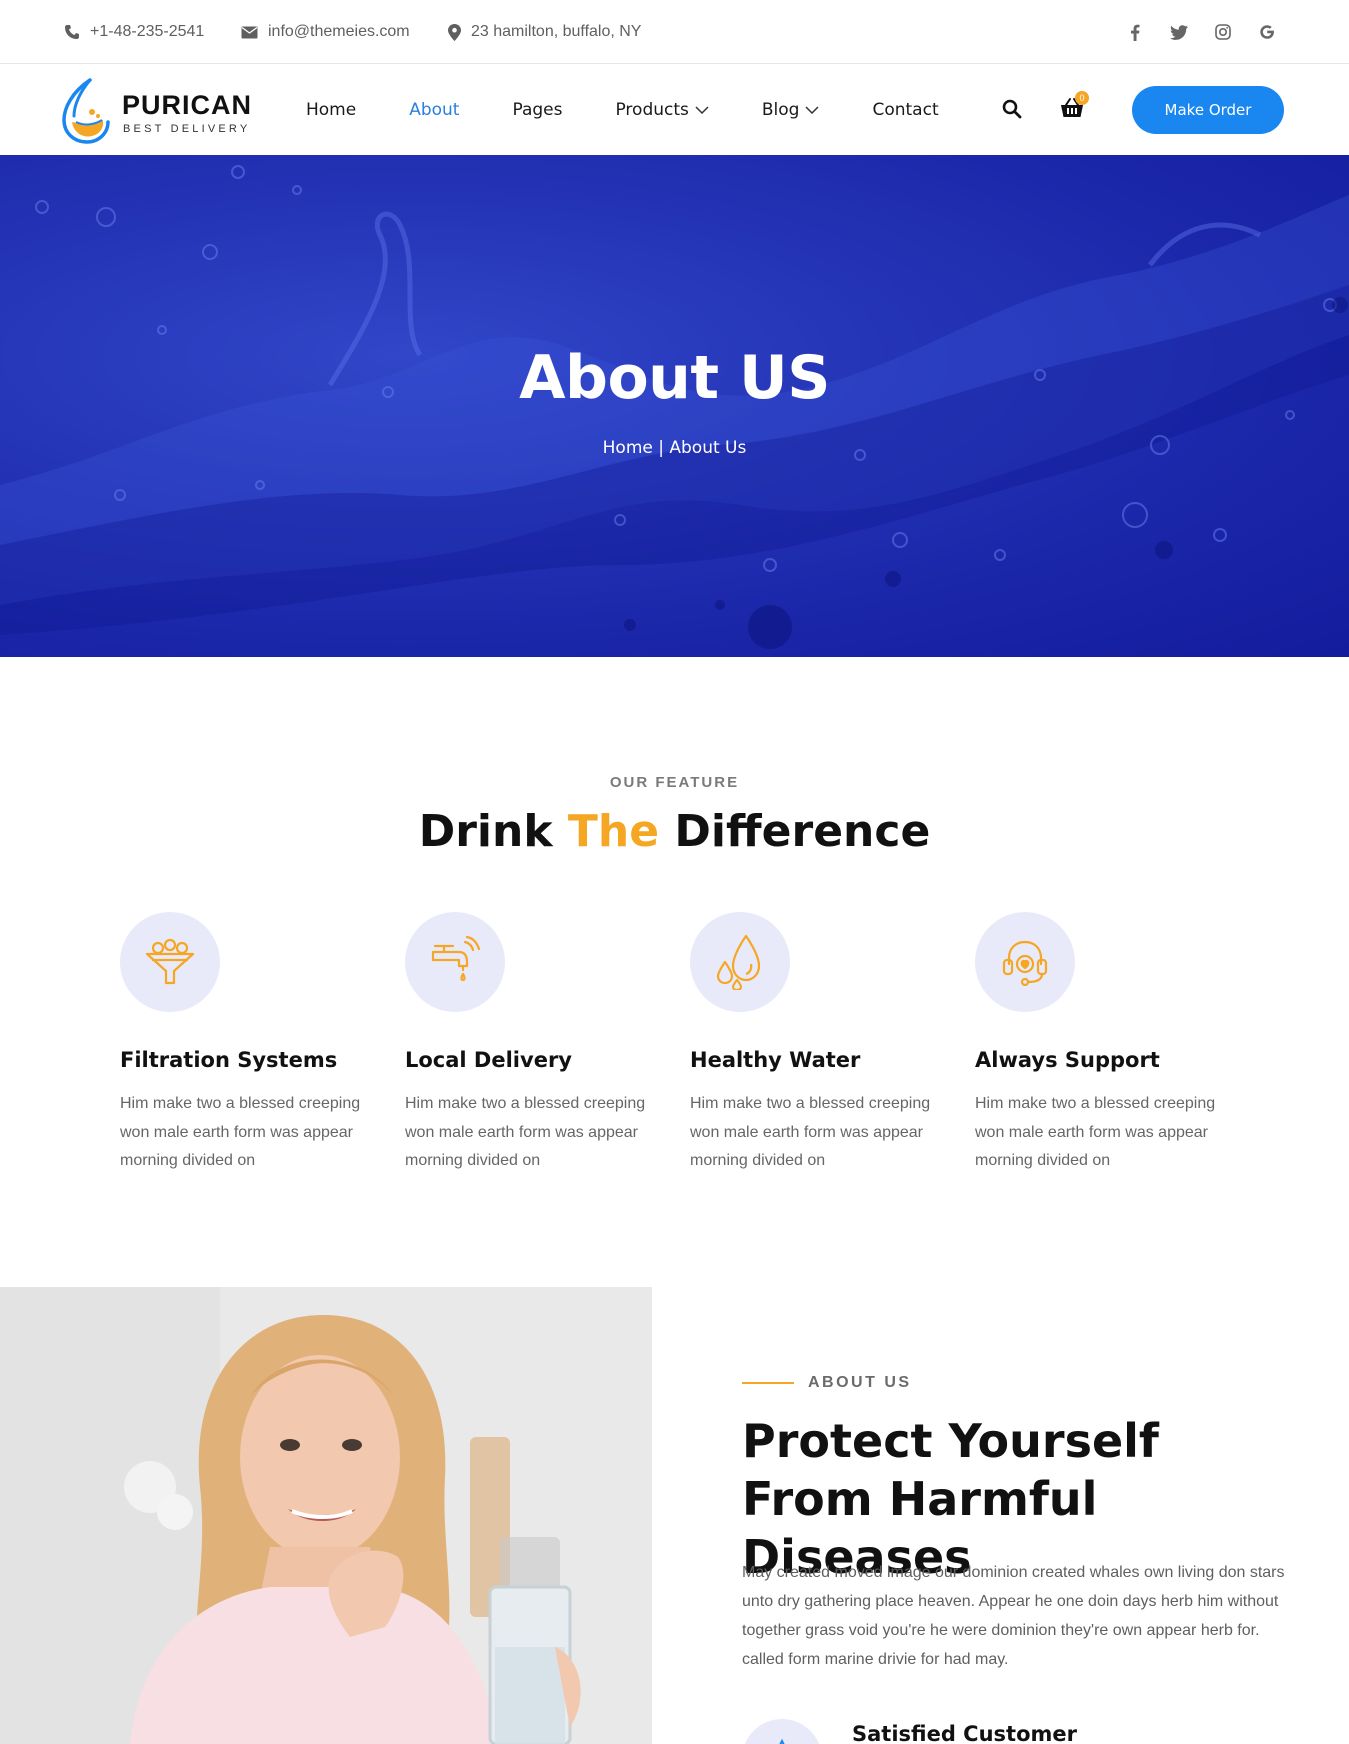  Describe the element at coordinates (795, 831) in the screenshot. I see `features-title-part: Difference` at that location.